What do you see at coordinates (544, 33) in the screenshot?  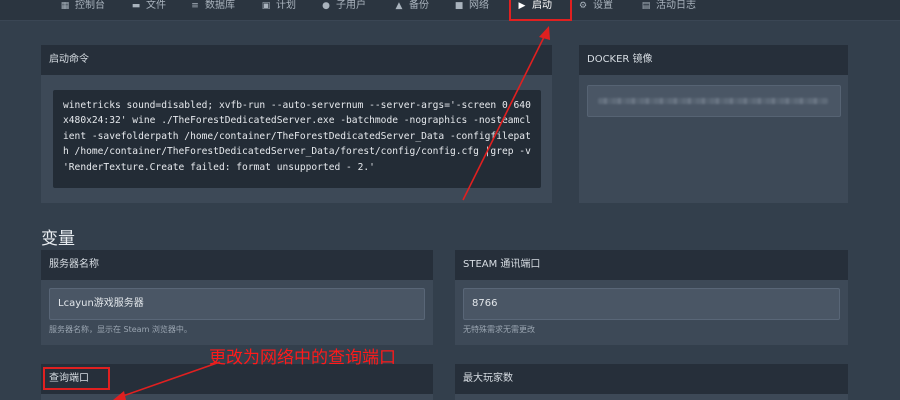 I see `arrow-head-startup-tab` at bounding box center [544, 33].